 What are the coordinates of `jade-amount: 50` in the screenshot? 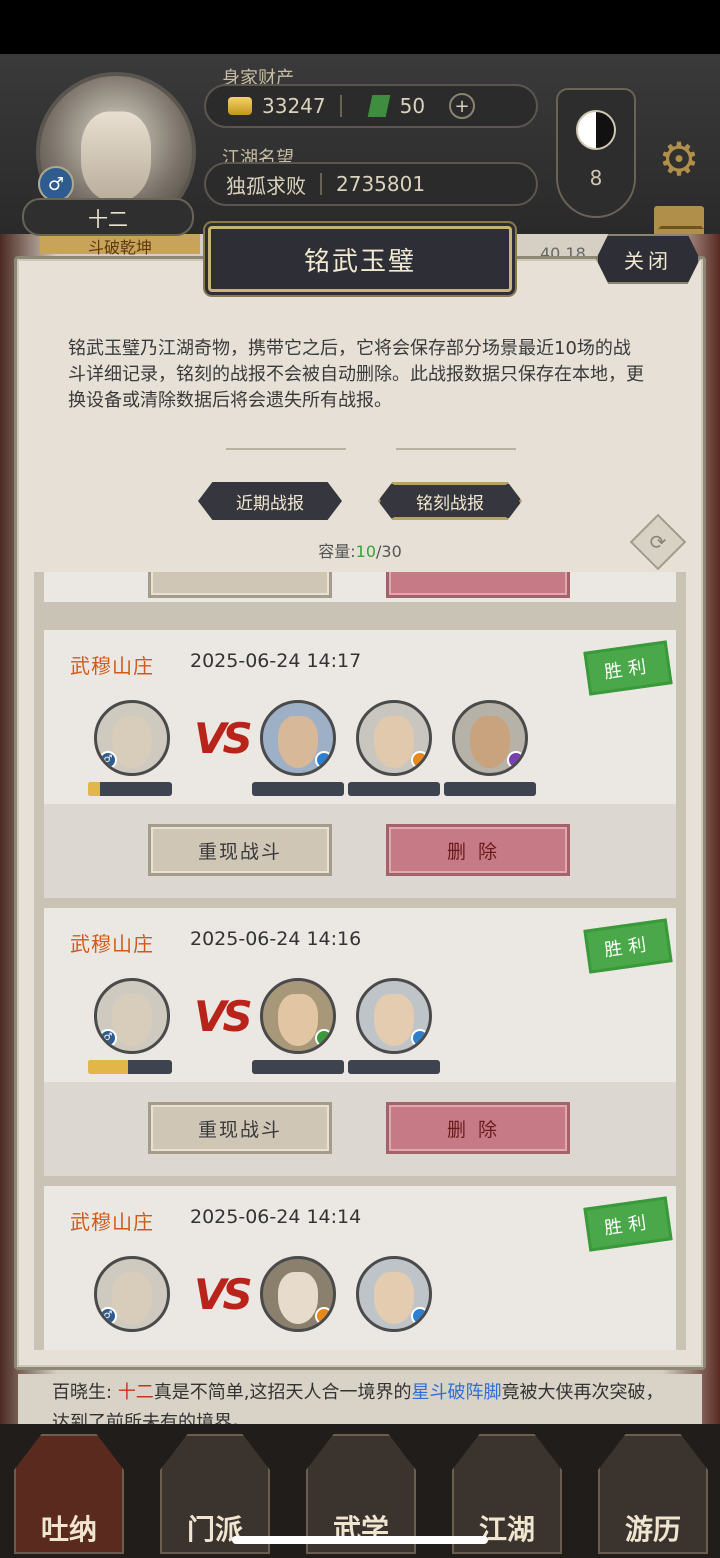 It's located at (412, 106).